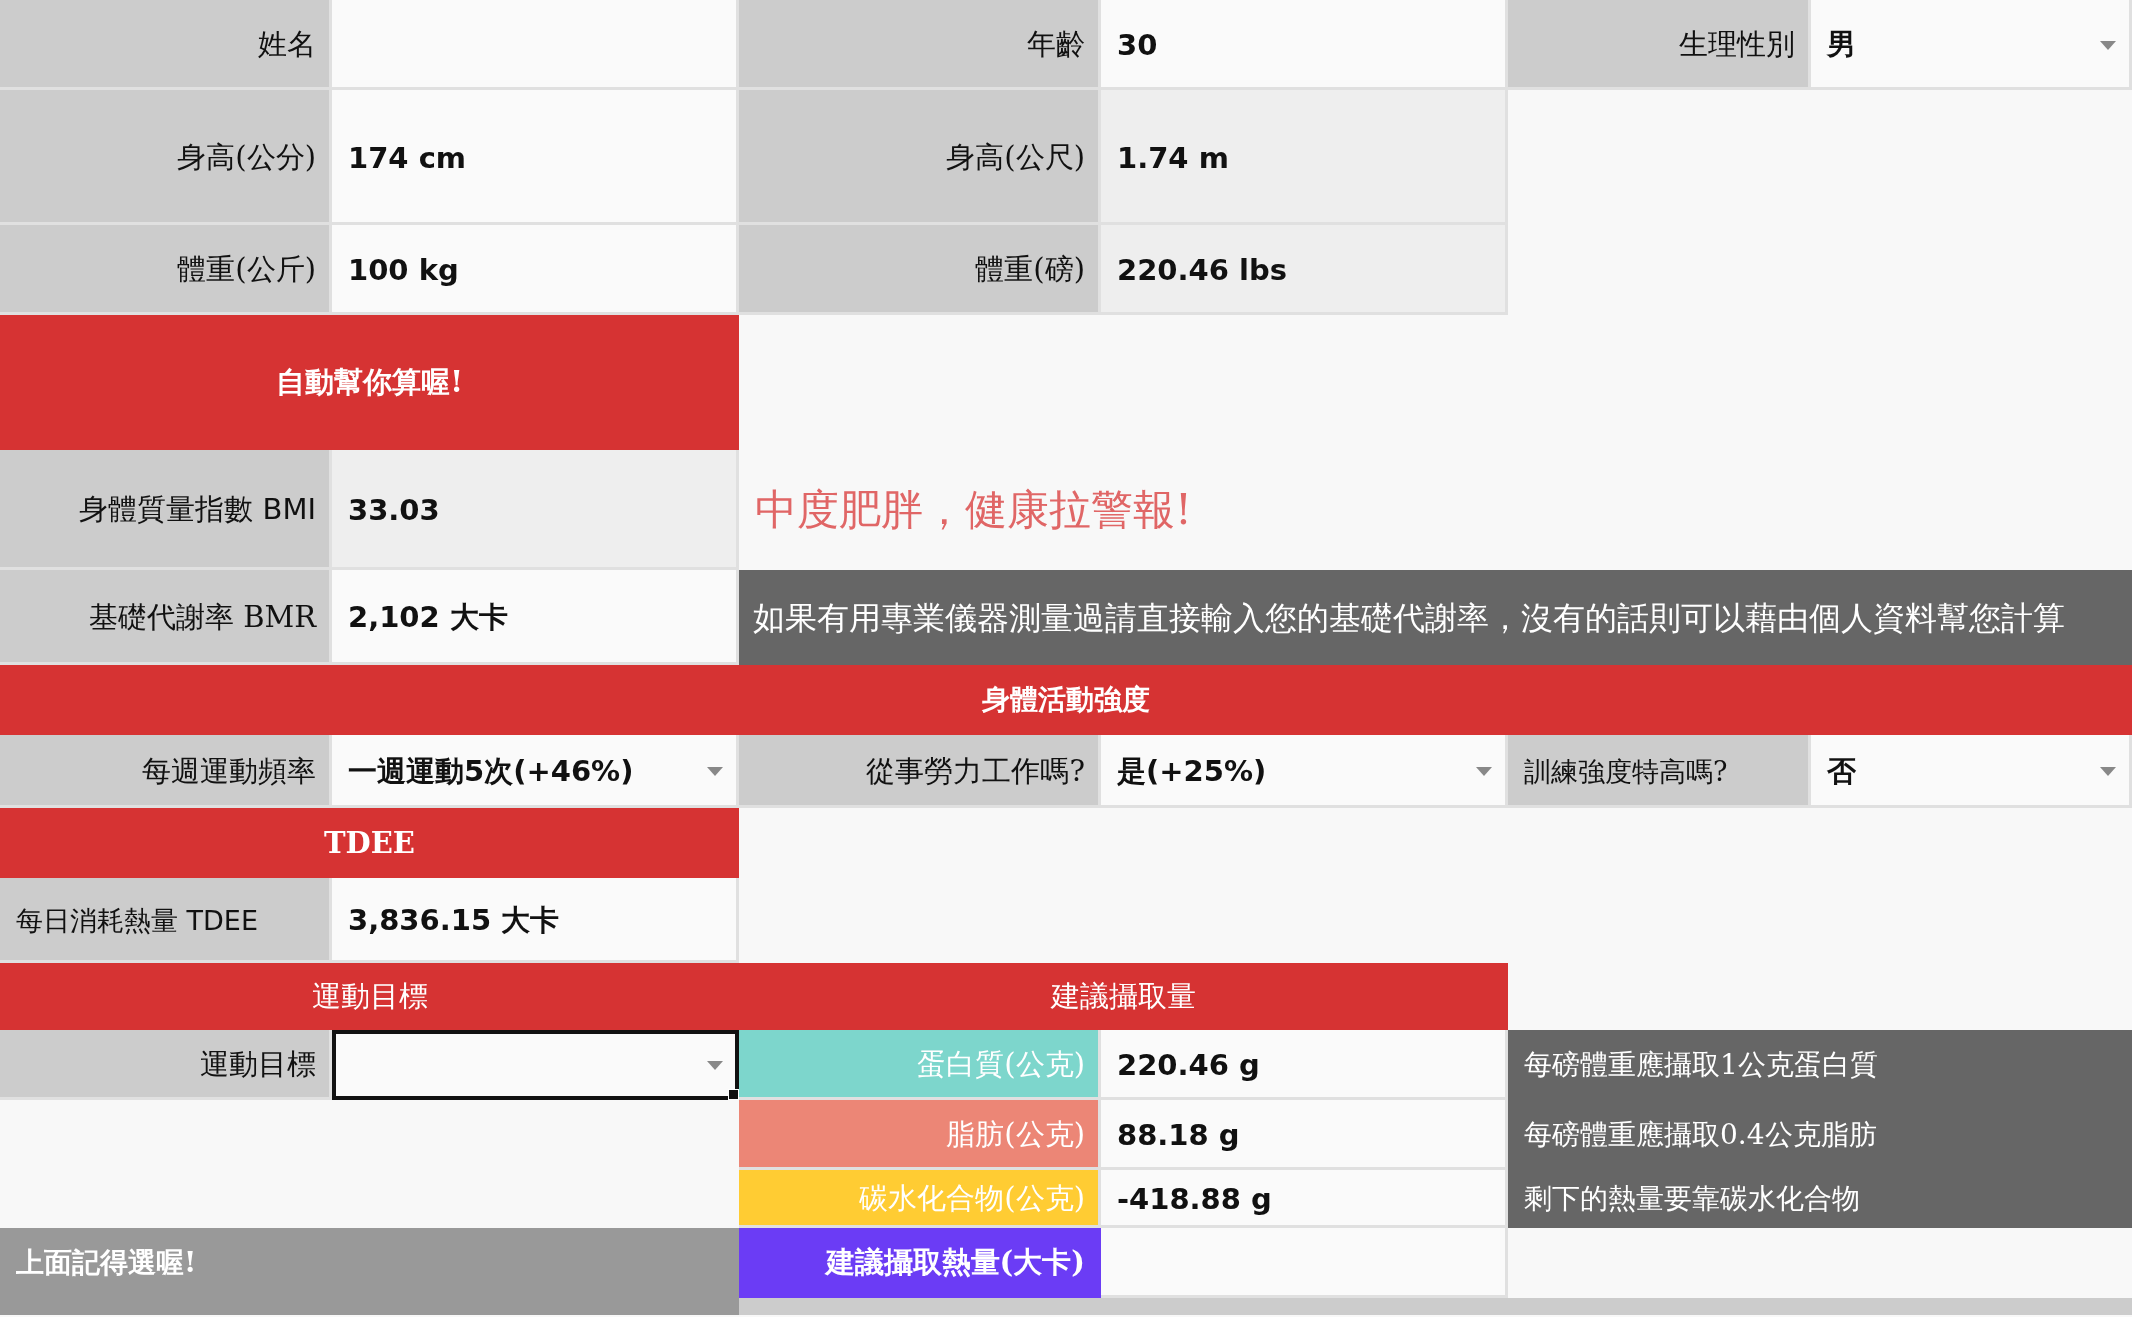  Describe the element at coordinates (166, 157) in the screenshot. I see `field-label: 身高(公分)` at that location.